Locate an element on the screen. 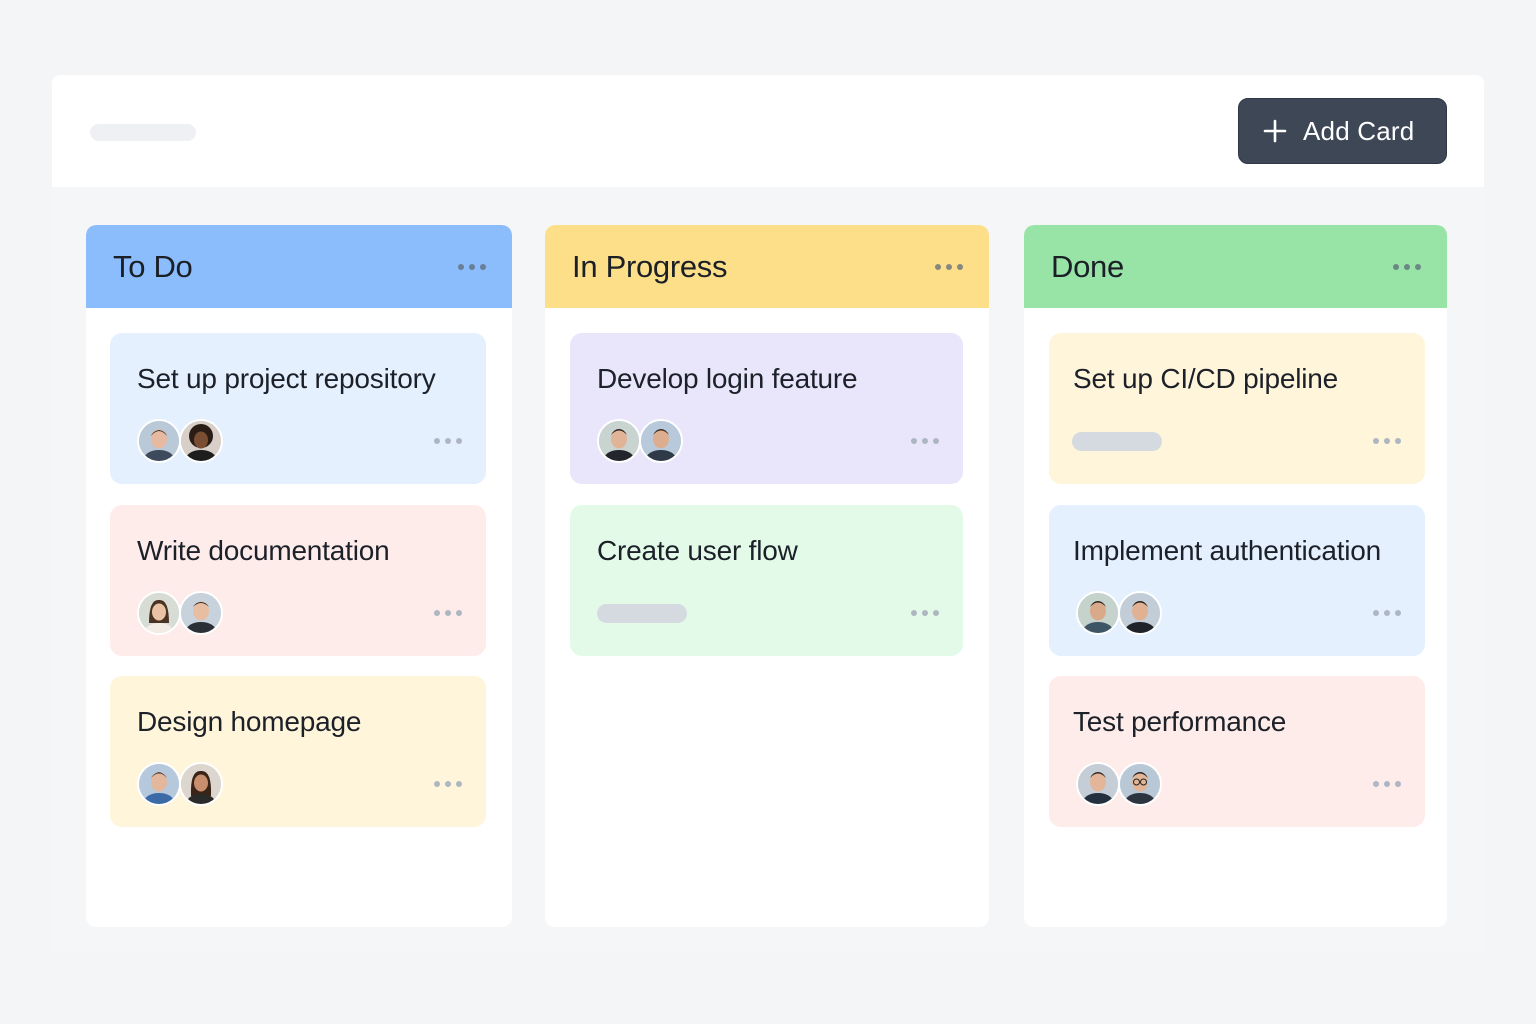 Image resolution: width=1536 pixels, height=1024 pixels. add-card-label: Add Card is located at coordinates (1359, 130).